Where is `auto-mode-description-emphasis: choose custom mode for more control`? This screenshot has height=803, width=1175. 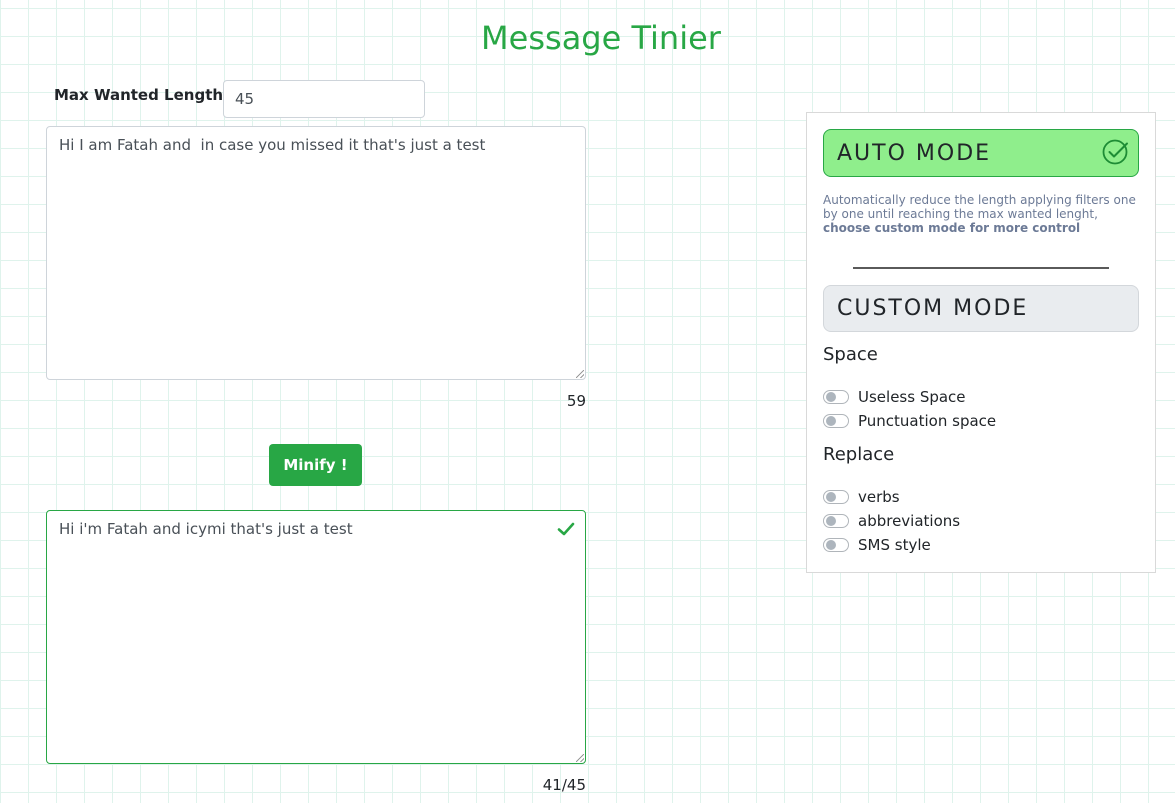
auto-mode-description-emphasis: choose custom mode for more control is located at coordinates (952, 228).